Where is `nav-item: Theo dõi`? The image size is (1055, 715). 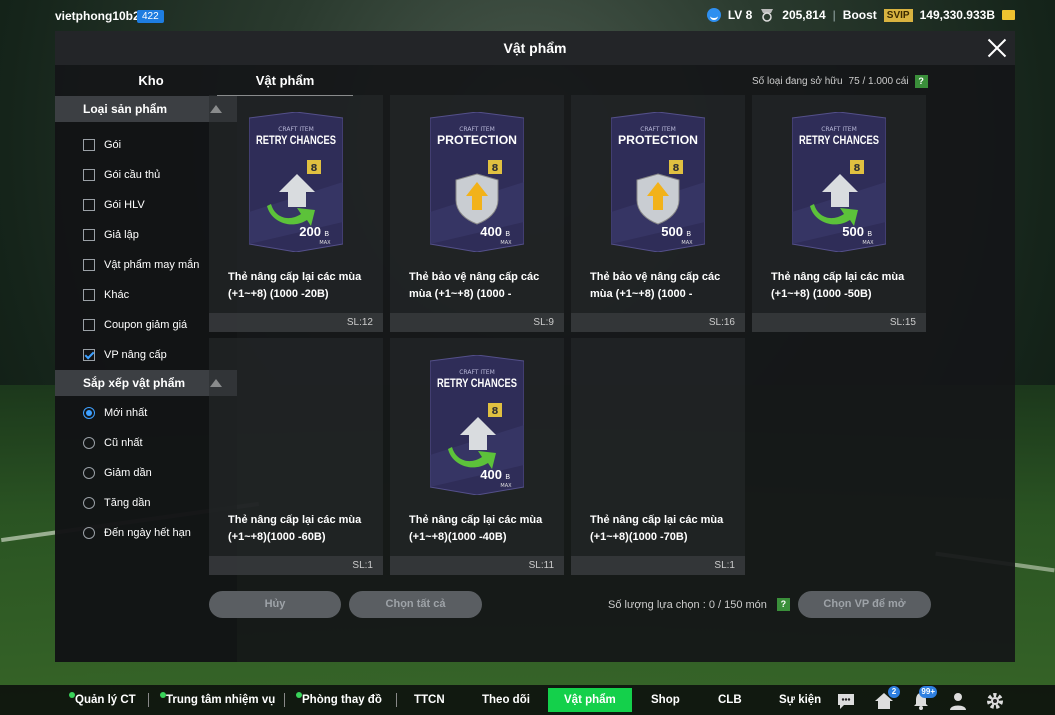 nav-item: Theo dõi is located at coordinates (506, 700).